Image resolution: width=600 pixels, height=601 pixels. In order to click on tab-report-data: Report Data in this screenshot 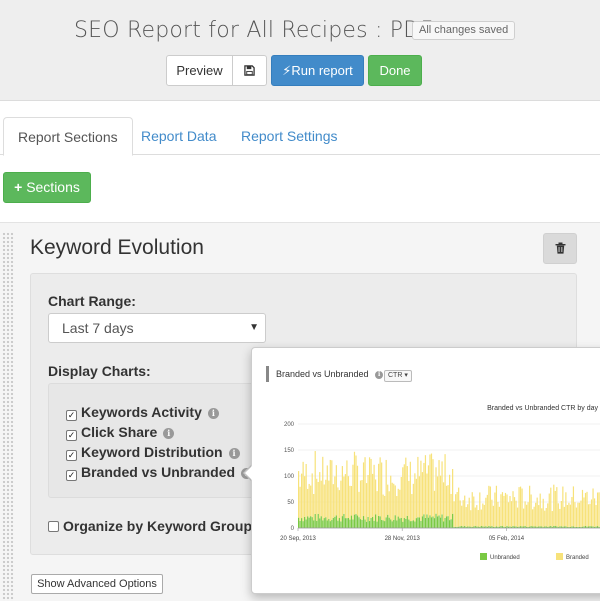, I will do `click(178, 136)`.